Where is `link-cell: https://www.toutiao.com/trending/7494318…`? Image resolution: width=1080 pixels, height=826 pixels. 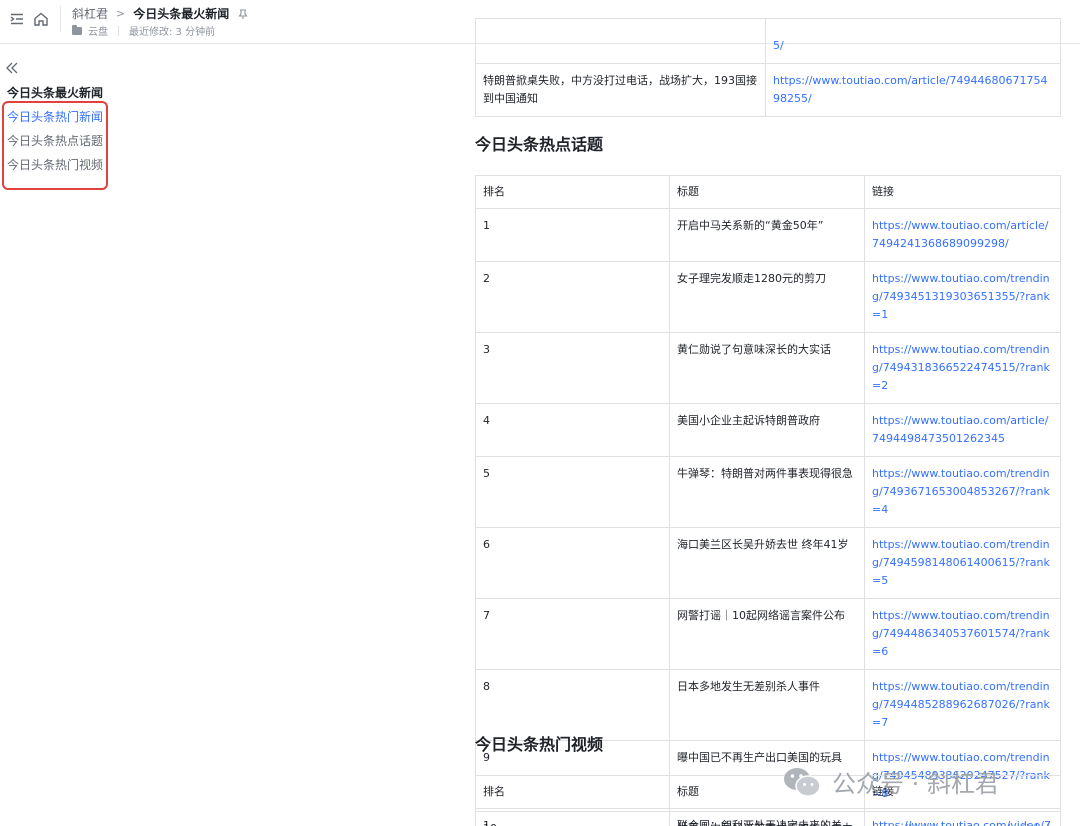
link-cell: https://www.toutiao.com/trending/7494318… is located at coordinates (962, 368).